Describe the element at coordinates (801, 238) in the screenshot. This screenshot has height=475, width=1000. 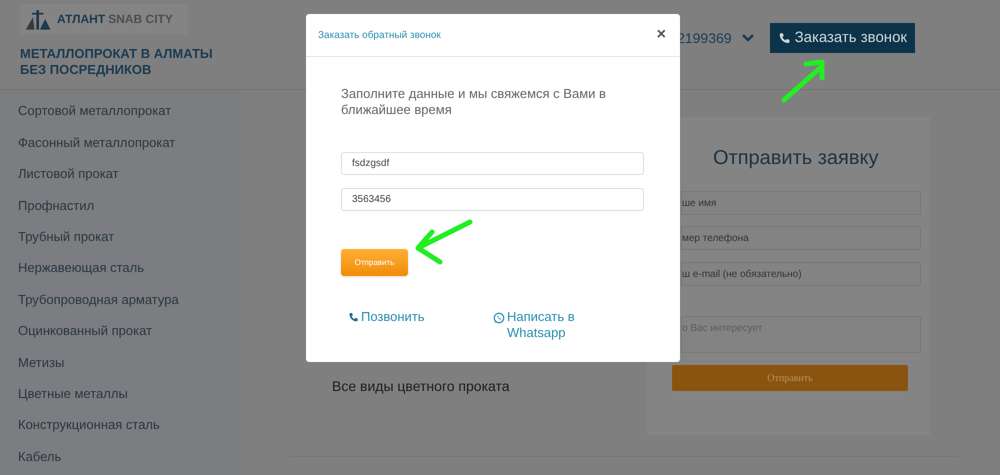
I see `input-field: мер телефона` at that location.